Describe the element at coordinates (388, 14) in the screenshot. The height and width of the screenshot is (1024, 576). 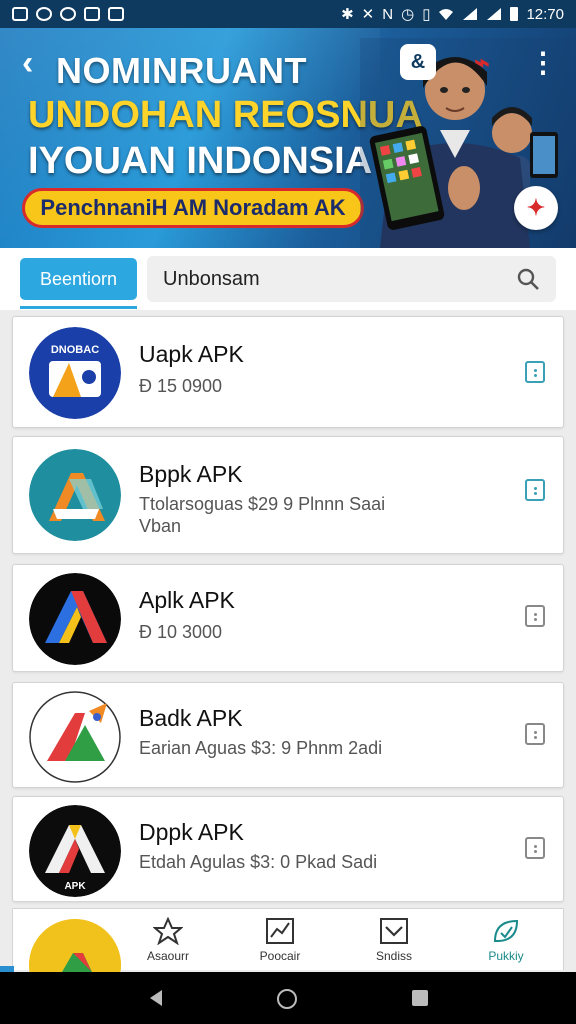
I see `nfc-icon: N` at that location.